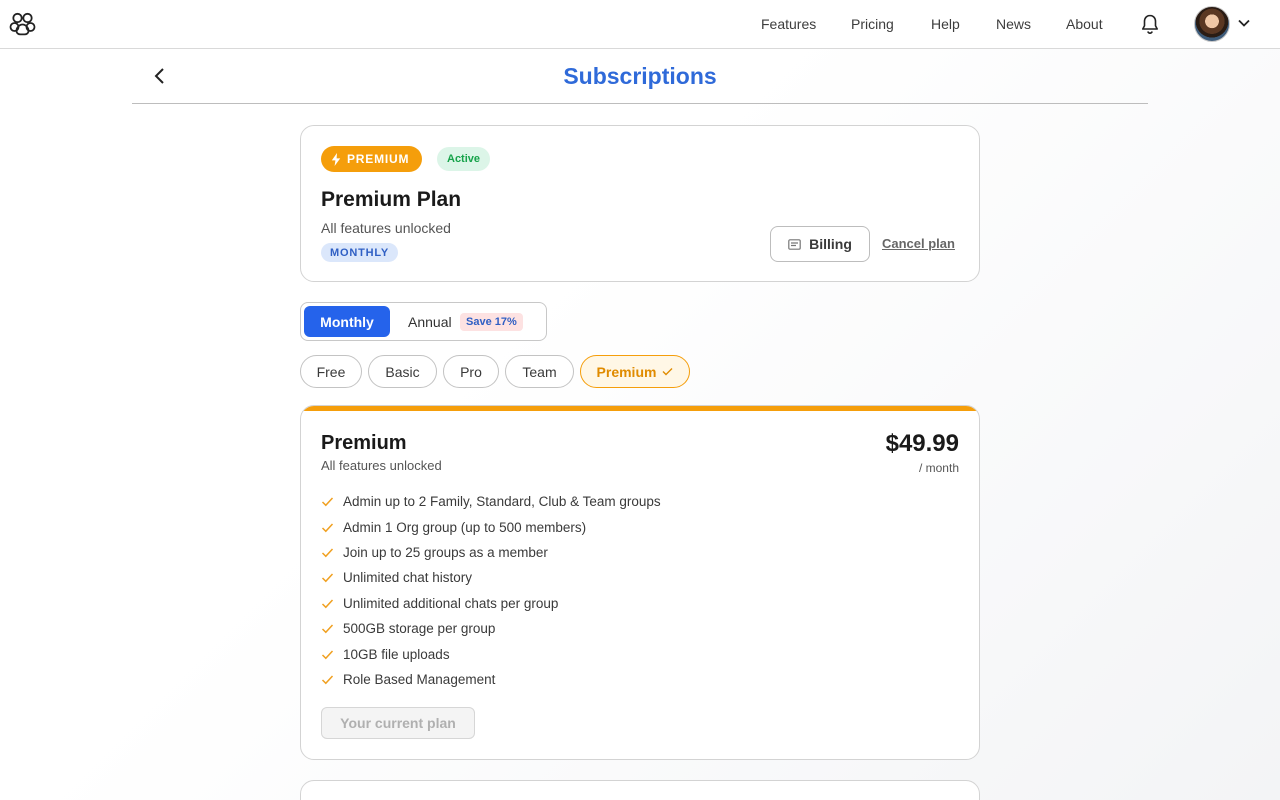 Image resolution: width=1280 pixels, height=800 pixels. What do you see at coordinates (419, 679) in the screenshot?
I see `feature-text: Role Based Management` at bounding box center [419, 679].